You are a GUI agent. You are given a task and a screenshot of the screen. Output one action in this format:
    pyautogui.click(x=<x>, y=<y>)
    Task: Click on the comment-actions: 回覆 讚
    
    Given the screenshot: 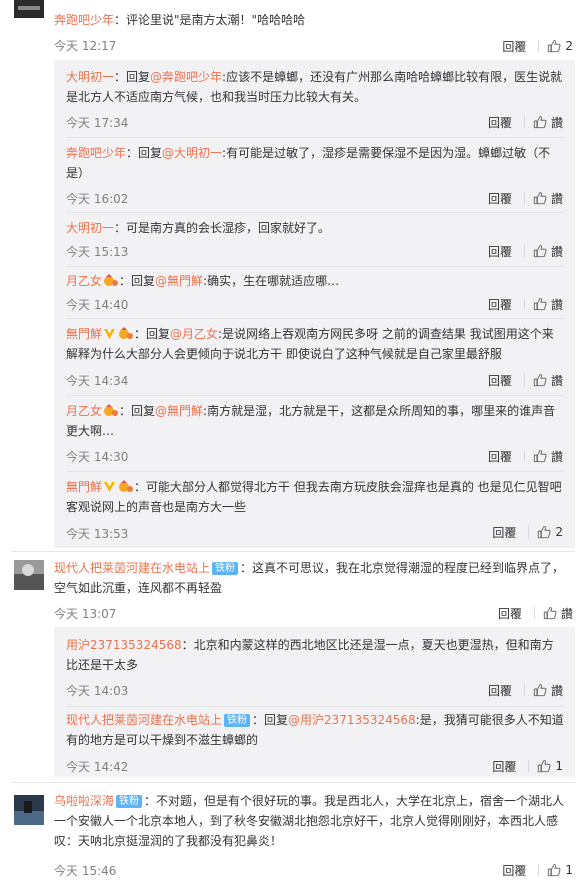 What is the action you would take?
    pyautogui.click(x=535, y=613)
    